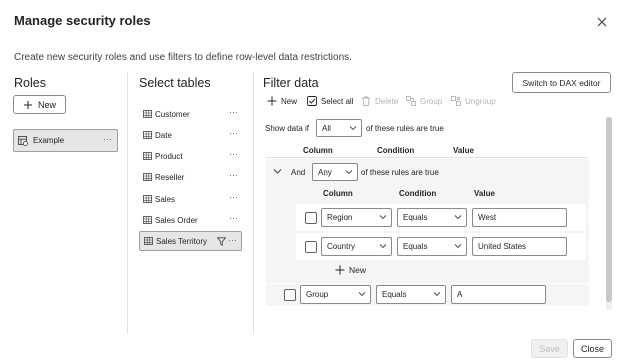 Image resolution: width=624 pixels, height=361 pixels. I want to click on table-item-label: Date, so click(163, 135).